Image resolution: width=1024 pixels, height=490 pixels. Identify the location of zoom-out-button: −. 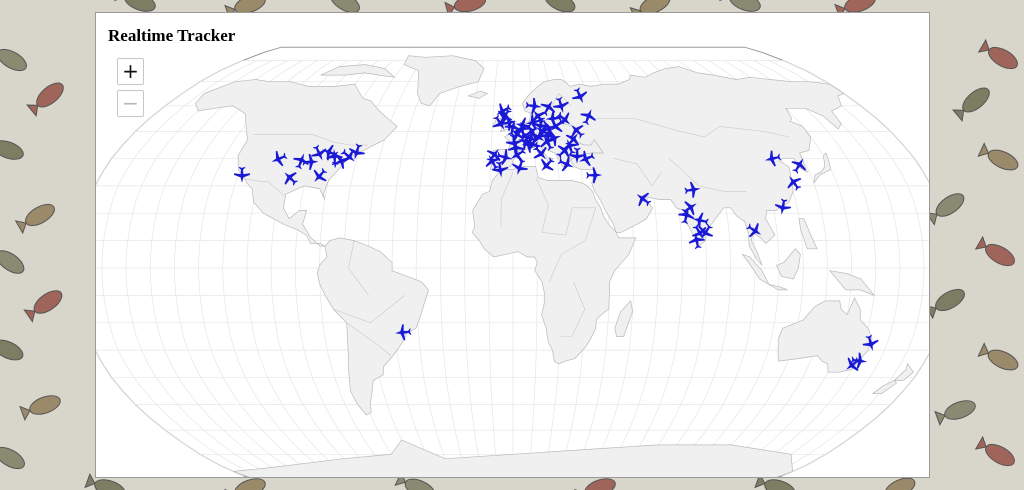
(130, 103).